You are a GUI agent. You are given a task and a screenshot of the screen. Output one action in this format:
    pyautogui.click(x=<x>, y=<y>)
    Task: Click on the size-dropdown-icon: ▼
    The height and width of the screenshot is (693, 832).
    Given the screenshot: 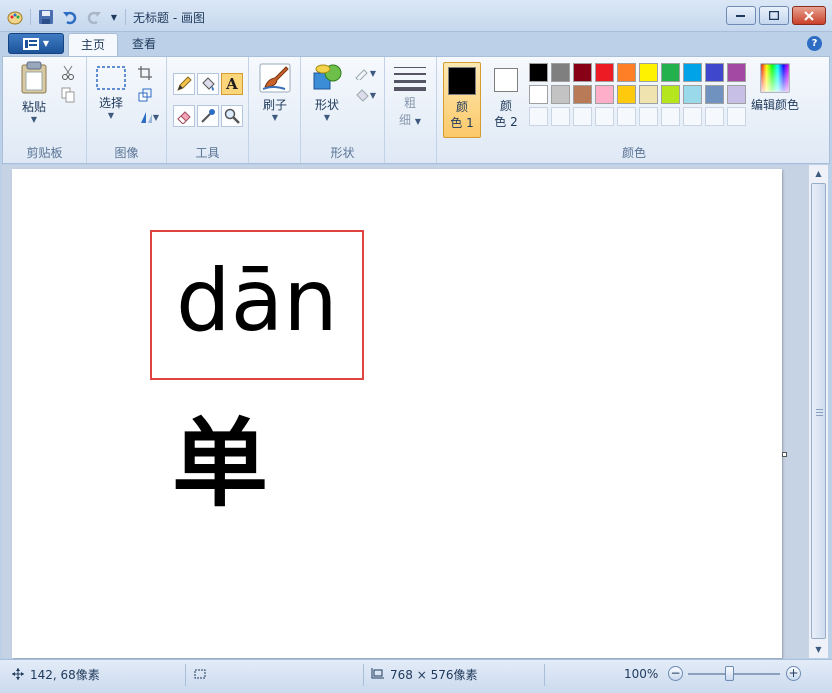 What is the action you would take?
    pyautogui.click(x=417, y=121)
    